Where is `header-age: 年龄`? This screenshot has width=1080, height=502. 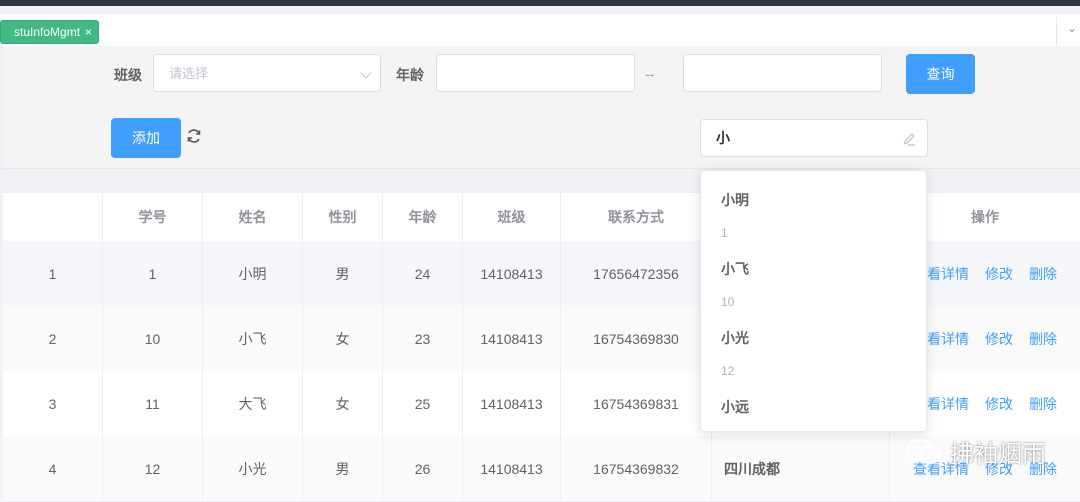 header-age: 年龄 is located at coordinates (423, 217).